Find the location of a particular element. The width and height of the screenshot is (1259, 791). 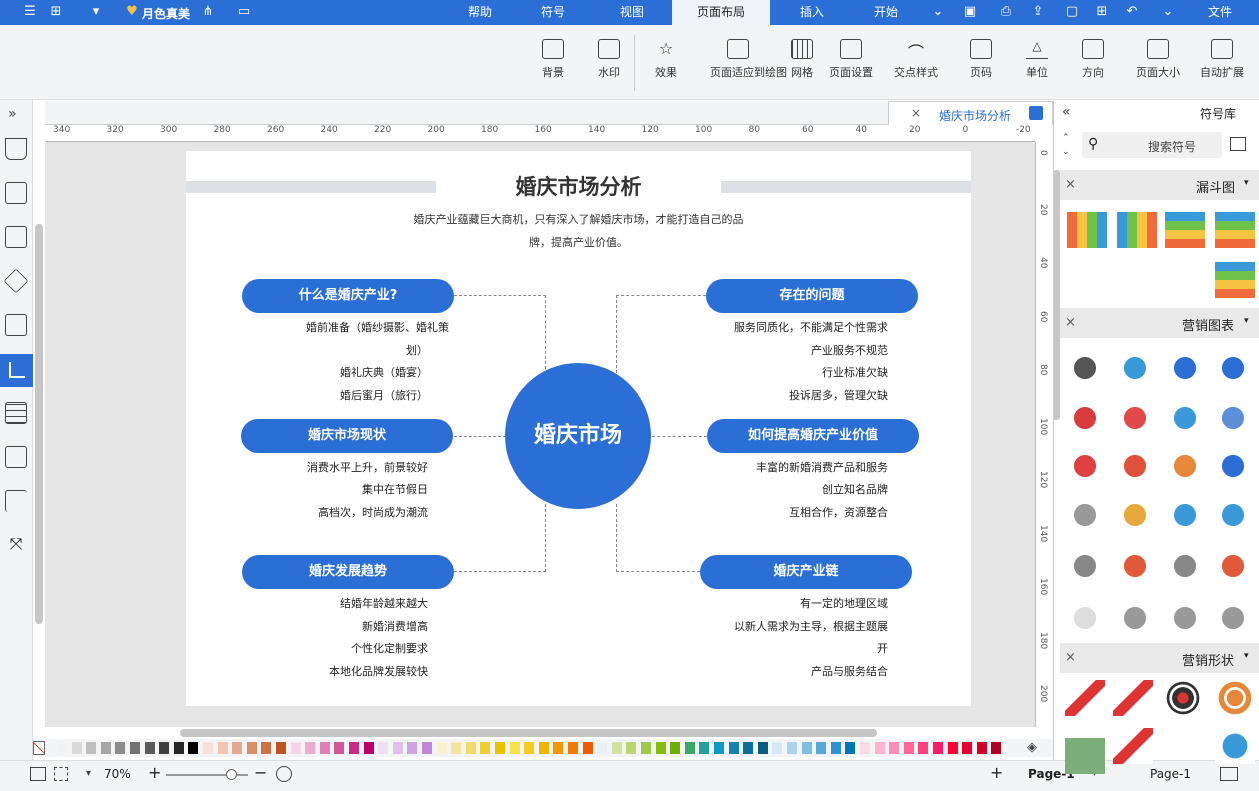

fit-to-drawing-button: 页面适应到绘图 is located at coordinates (748, 59).